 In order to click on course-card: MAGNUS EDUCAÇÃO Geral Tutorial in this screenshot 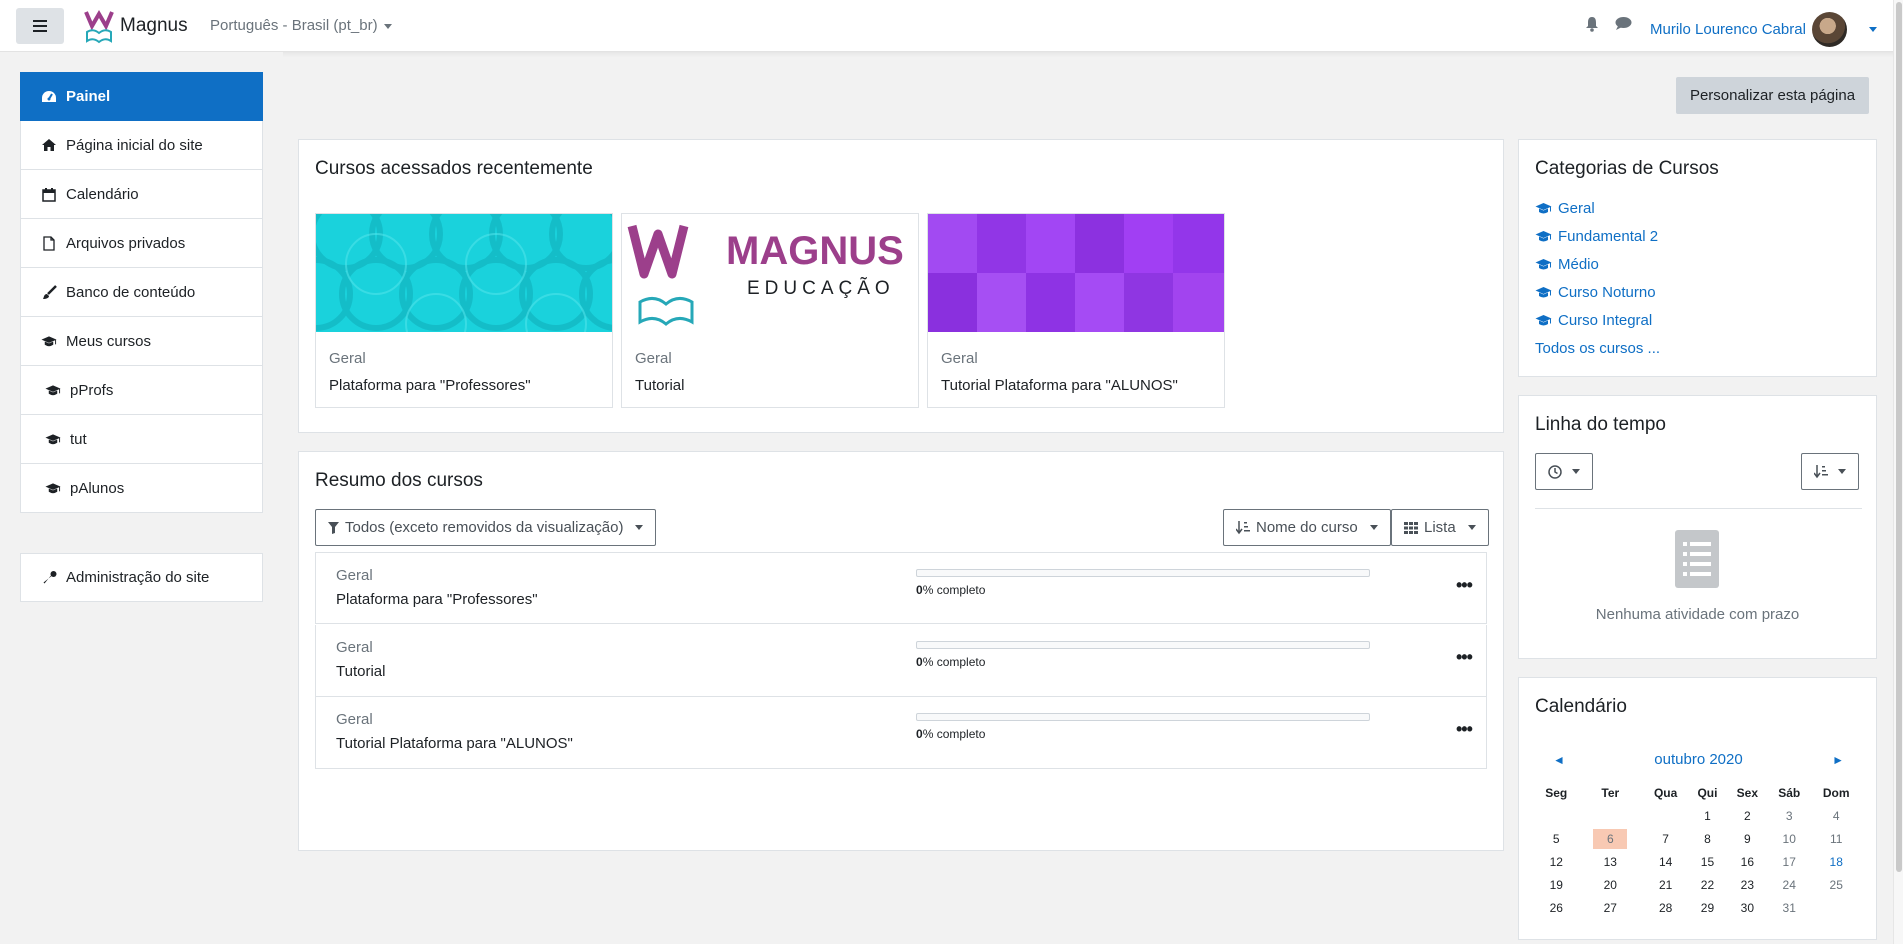, I will do `click(770, 310)`.